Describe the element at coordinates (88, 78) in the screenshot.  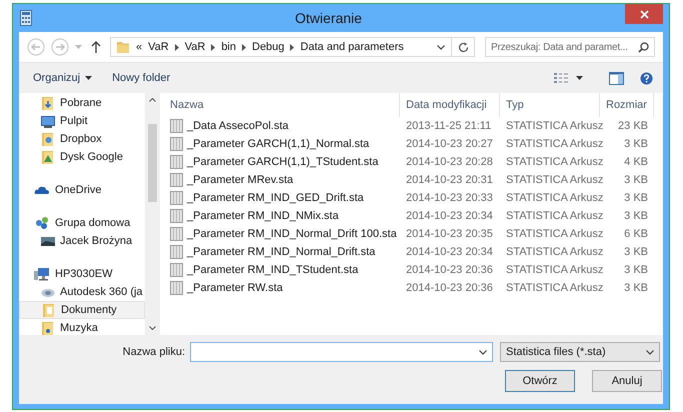
I see `caret-icon` at that location.